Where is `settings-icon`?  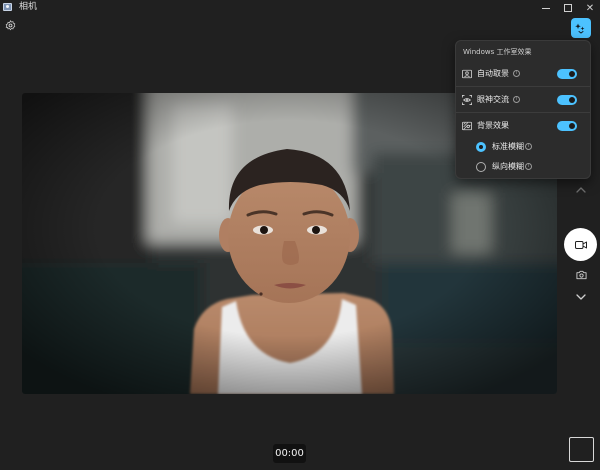 settings-icon is located at coordinates (10, 24).